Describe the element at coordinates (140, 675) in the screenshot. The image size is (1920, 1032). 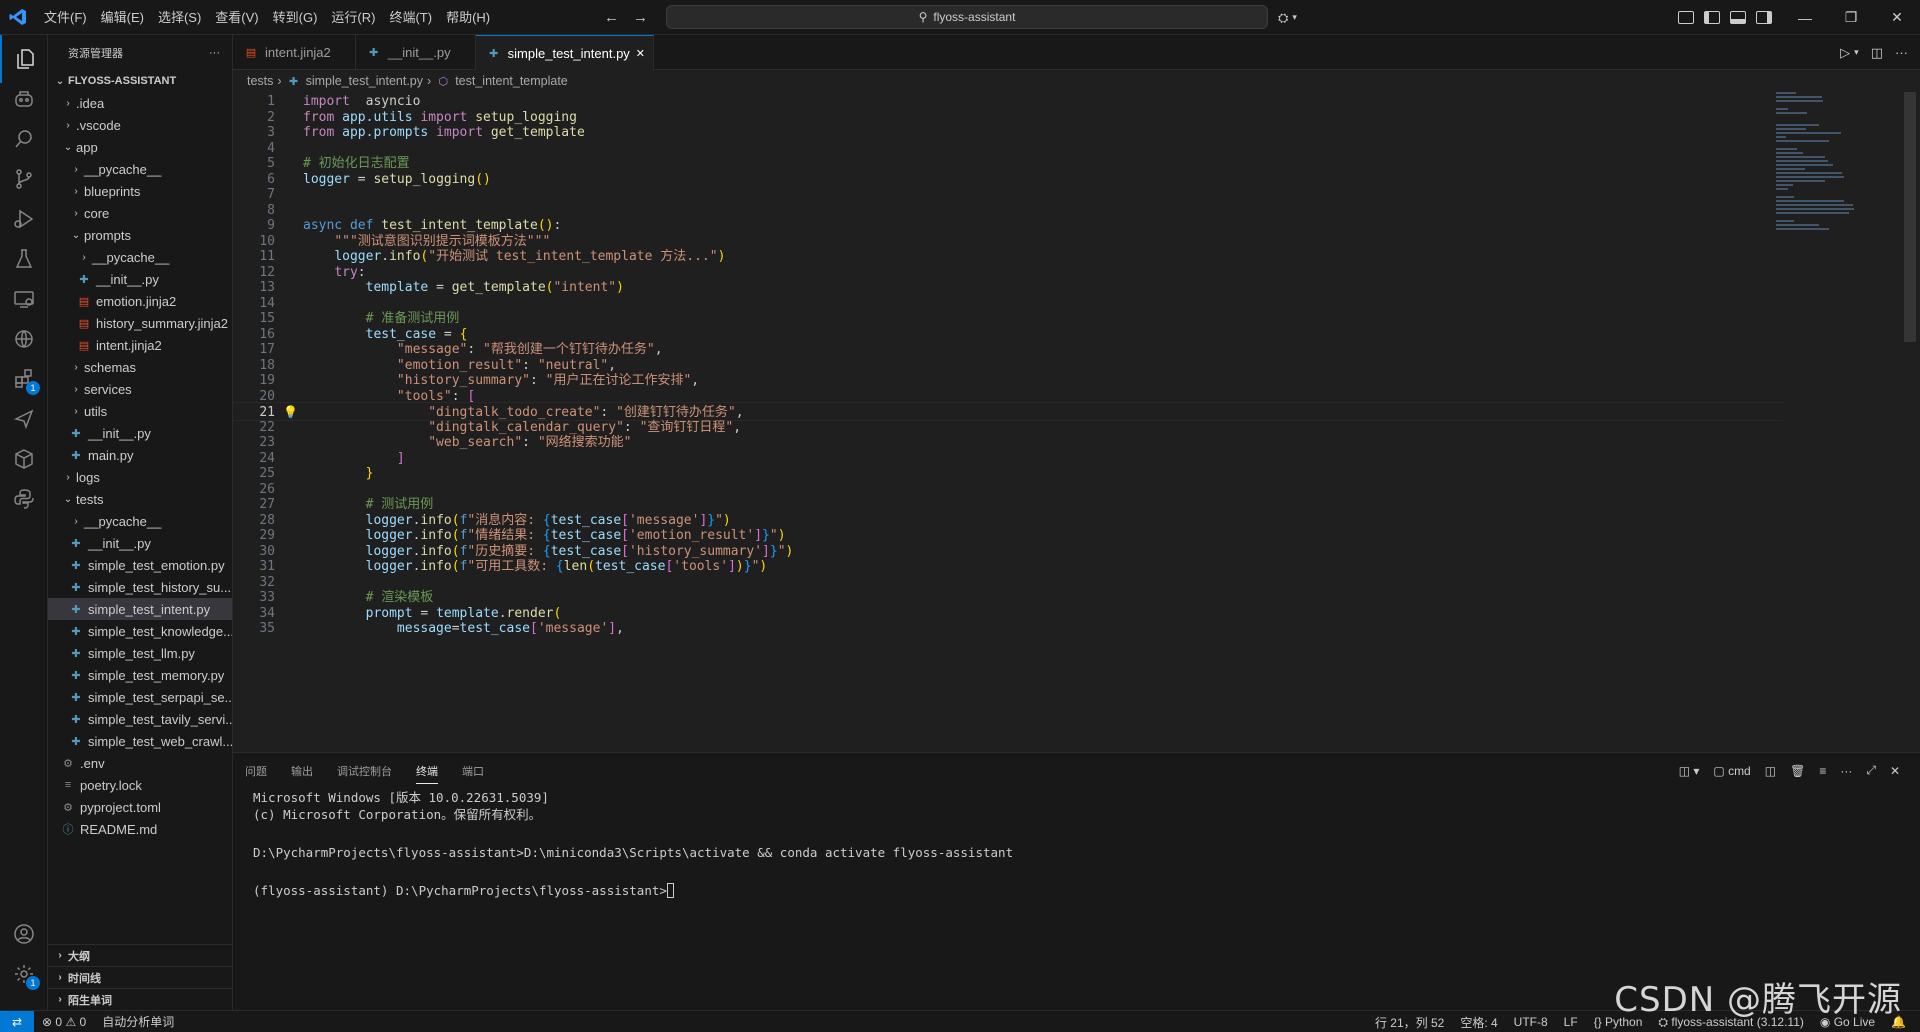
I see `file-item: ✚ simple_test_memory.py` at that location.